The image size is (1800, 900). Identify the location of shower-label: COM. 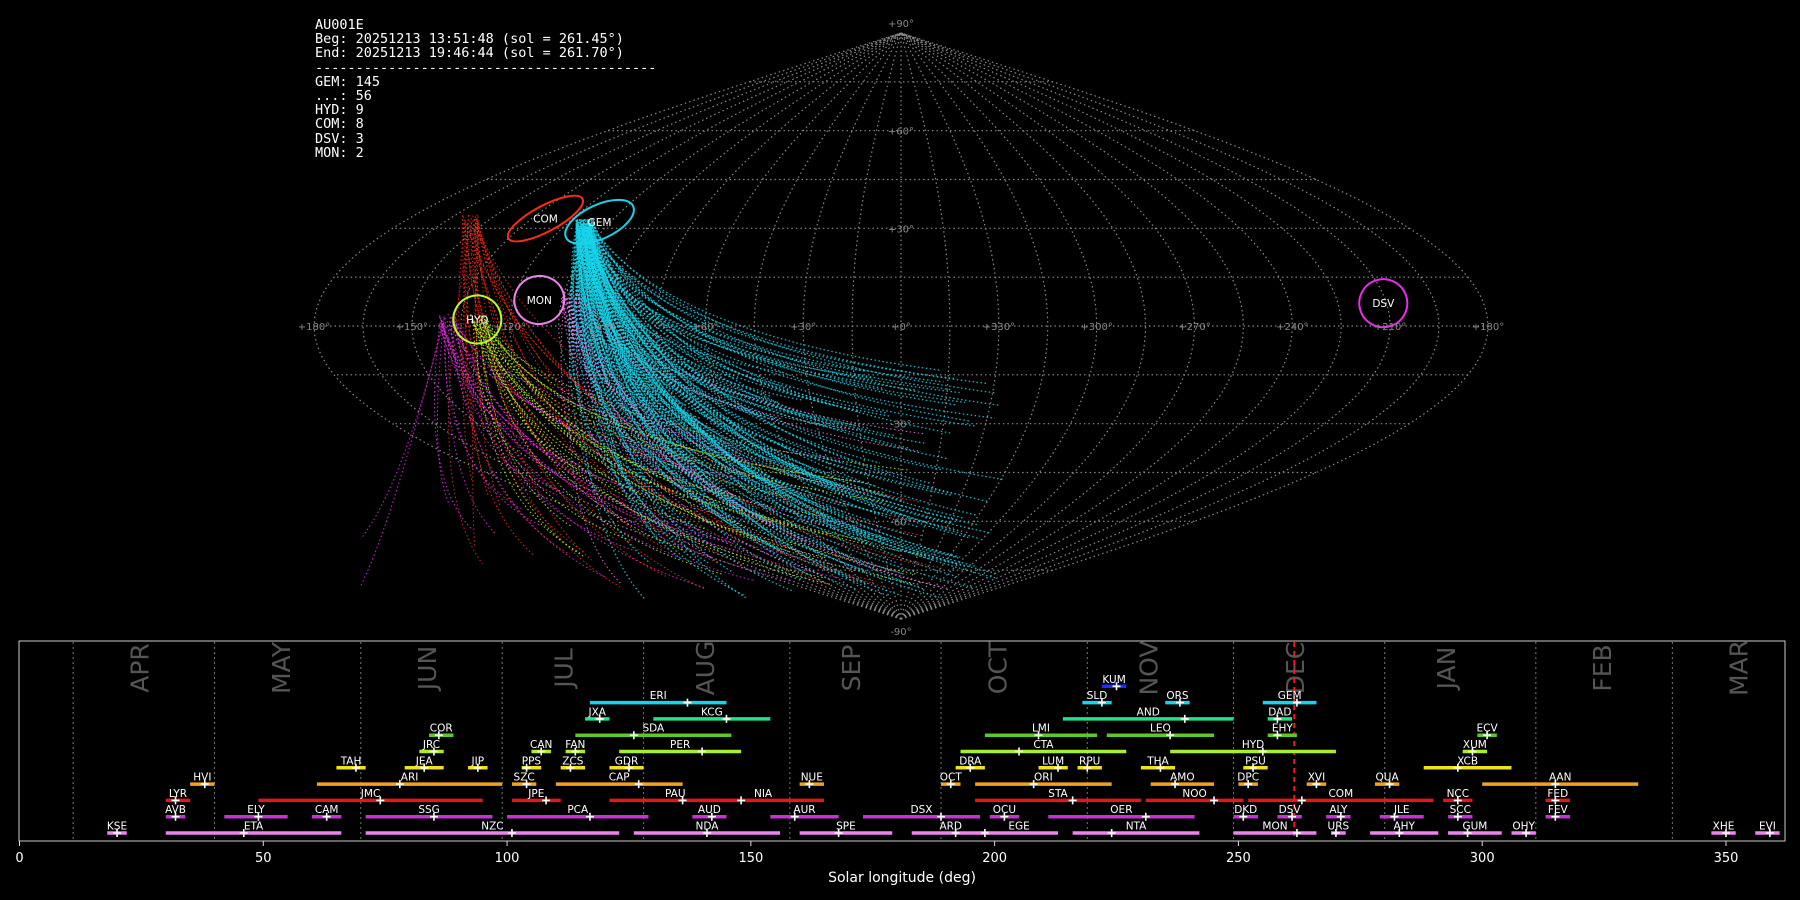
(1340, 794).